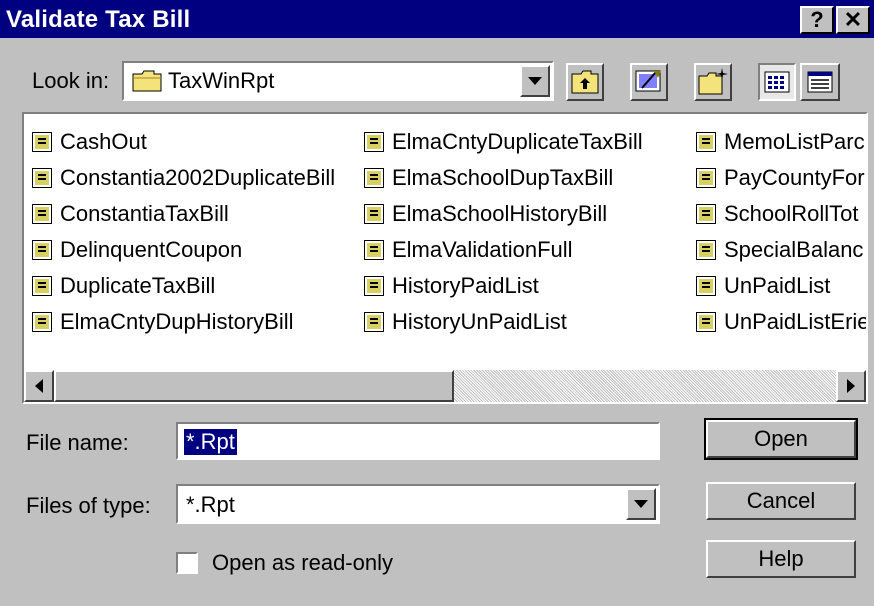 The width and height of the screenshot is (874, 606). I want to click on cancel-button: Cancel, so click(781, 501).